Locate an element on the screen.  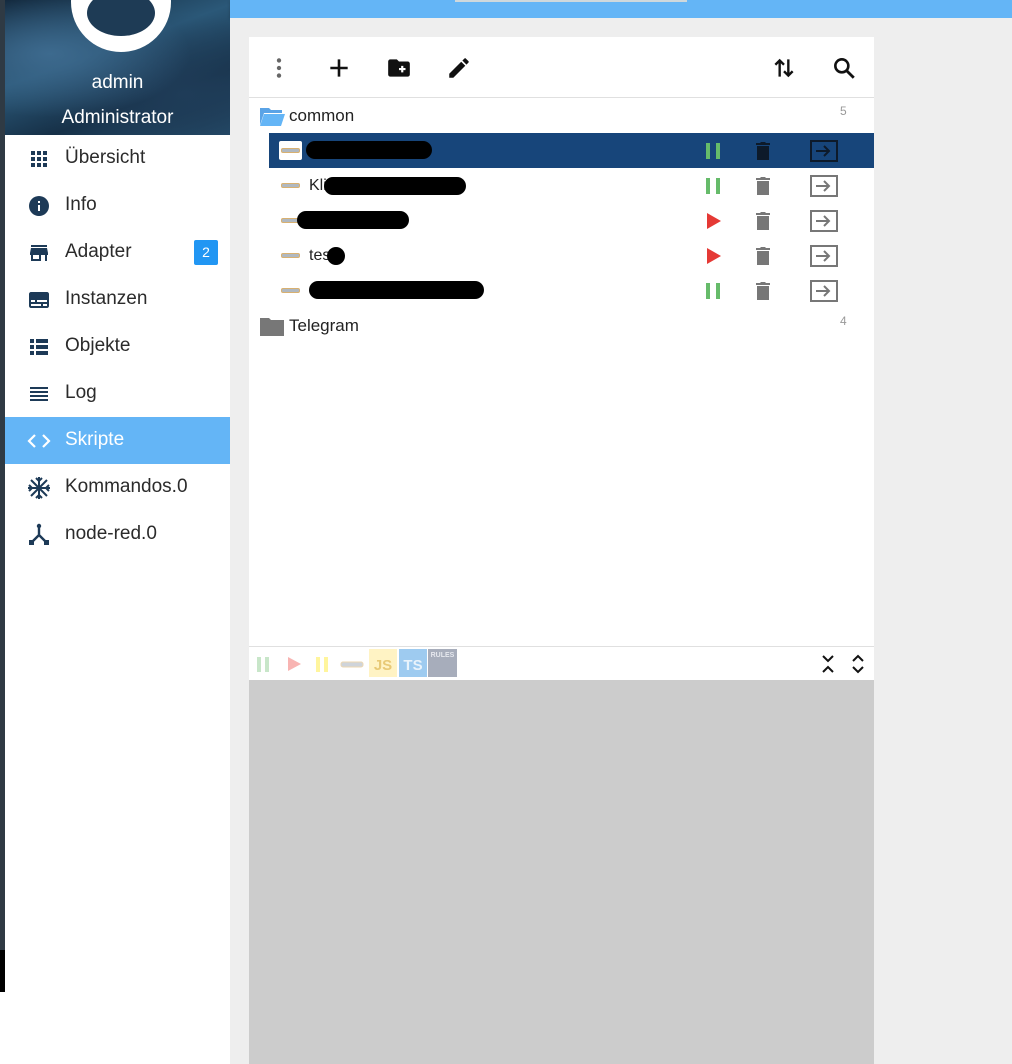
instances-icon is located at coordinates (39, 300).